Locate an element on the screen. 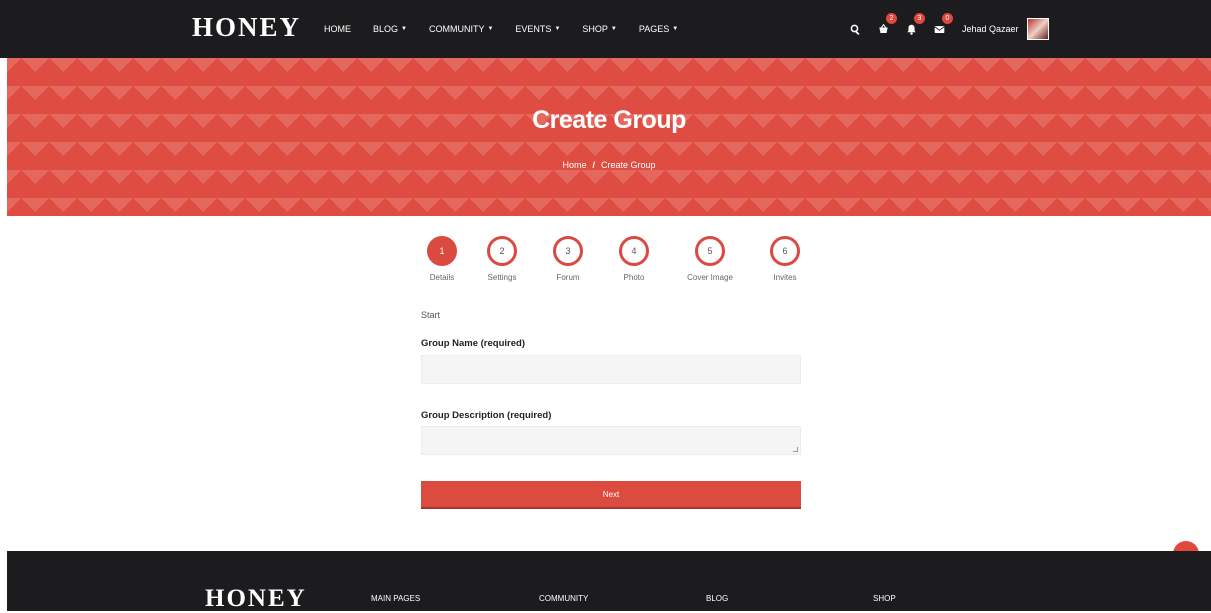 The image size is (1211, 613). notifications-count-badge: 3 is located at coordinates (919, 18).